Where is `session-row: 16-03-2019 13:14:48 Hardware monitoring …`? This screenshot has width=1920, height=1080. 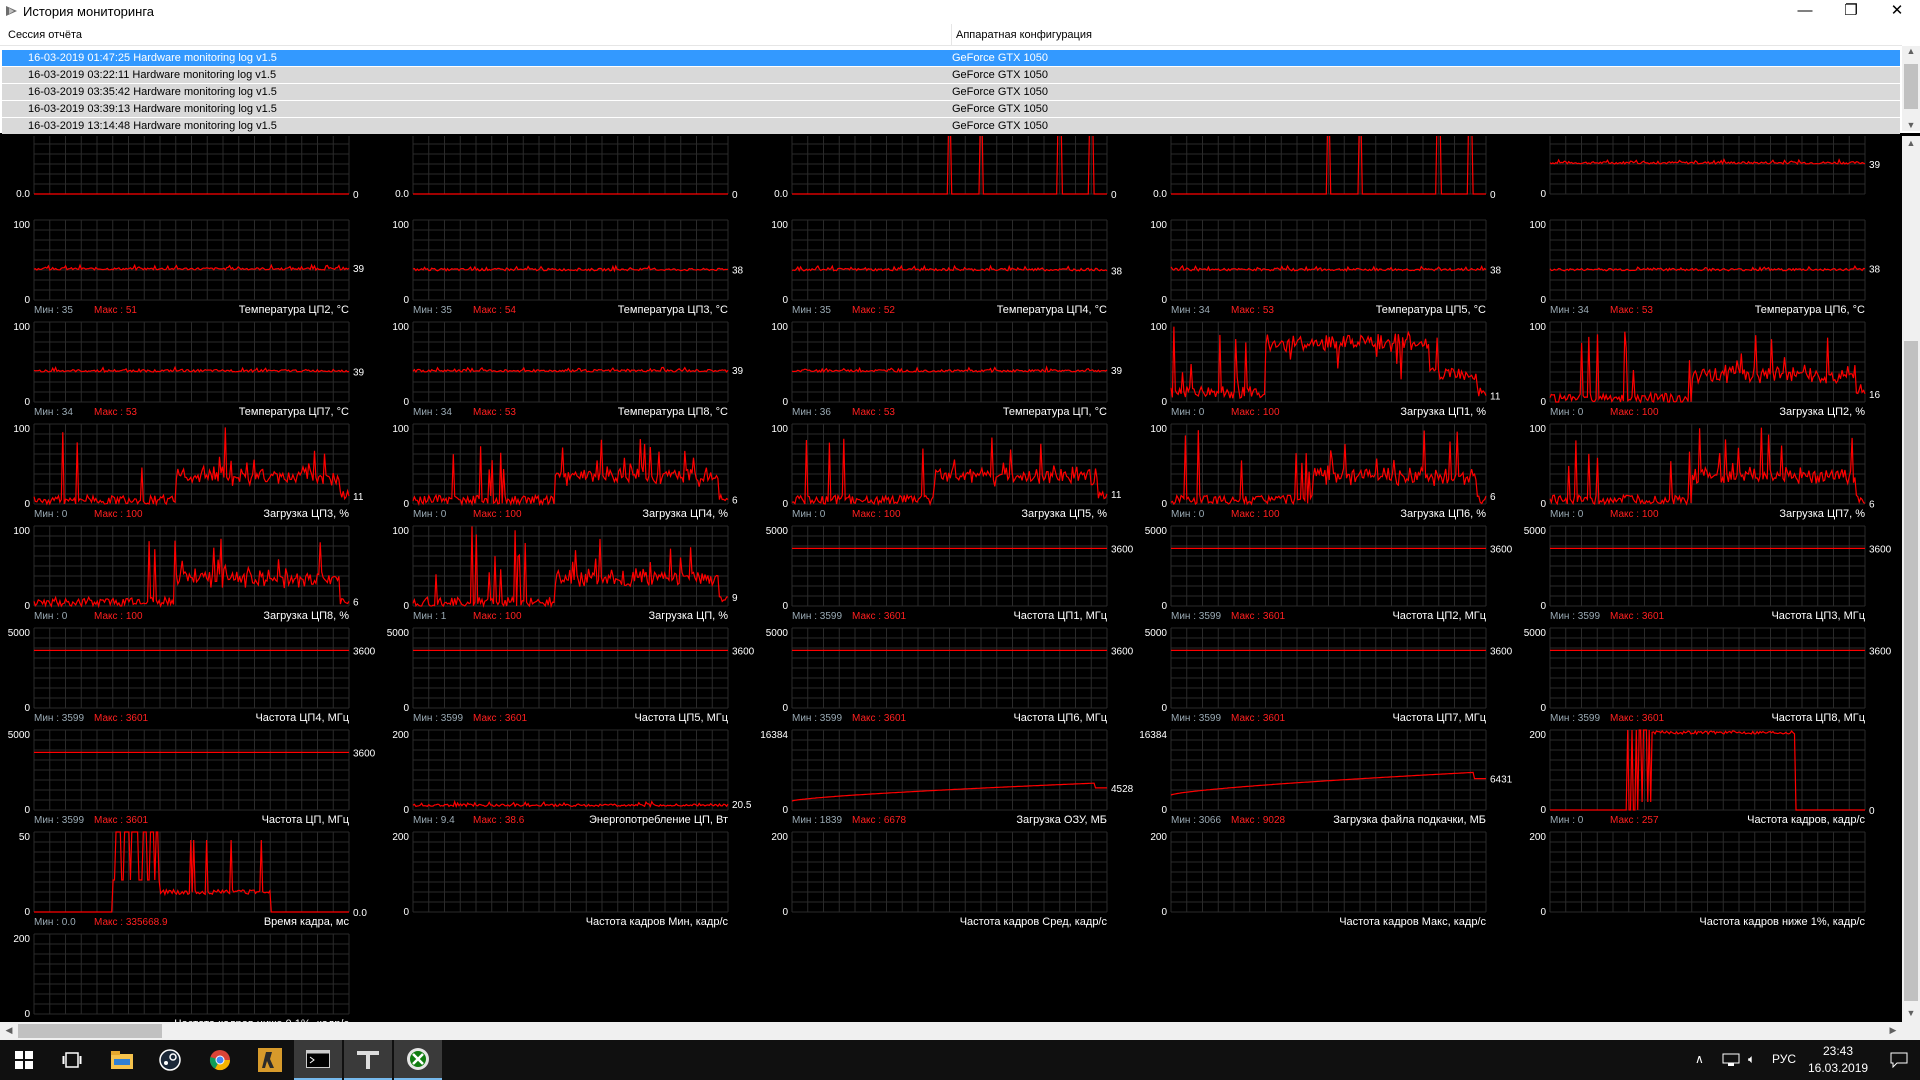 session-row: 16-03-2019 13:14:48 Hardware monitoring … is located at coordinates (951, 126).